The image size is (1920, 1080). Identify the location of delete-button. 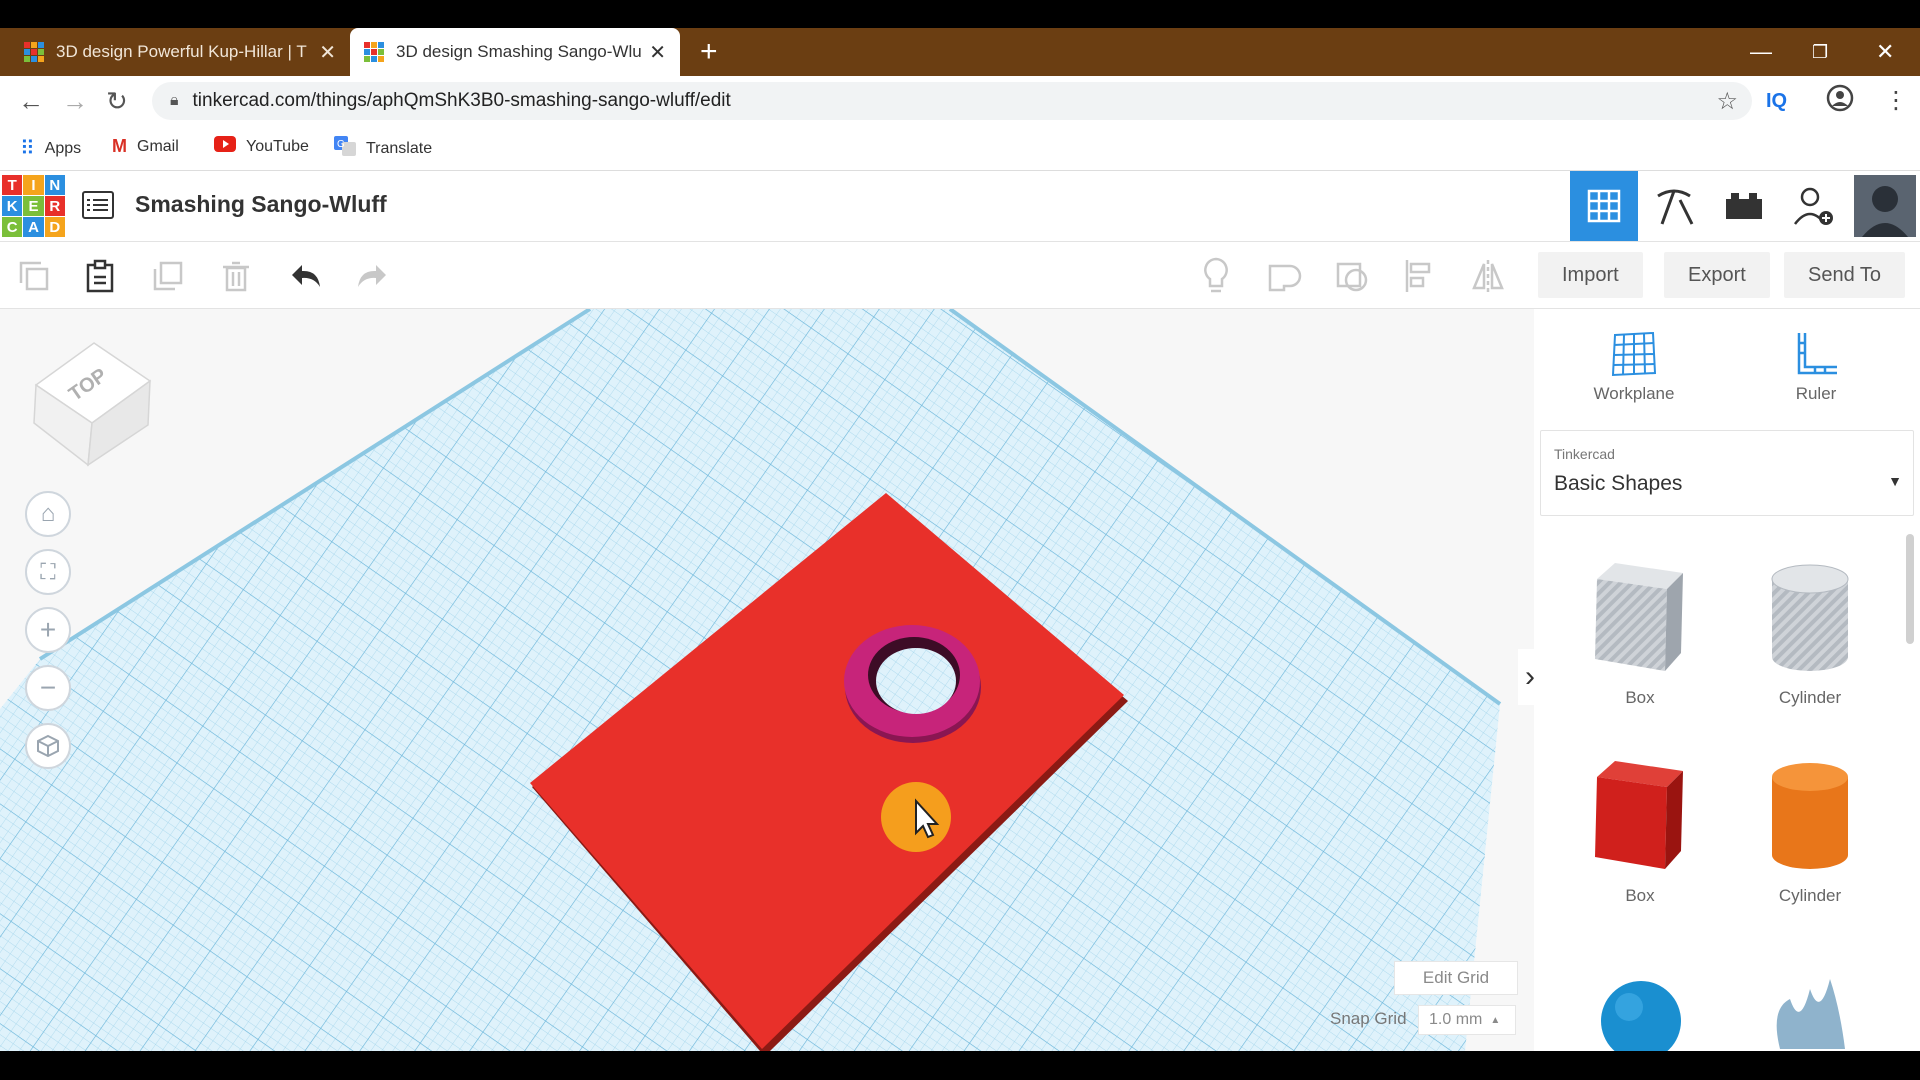
(236, 276).